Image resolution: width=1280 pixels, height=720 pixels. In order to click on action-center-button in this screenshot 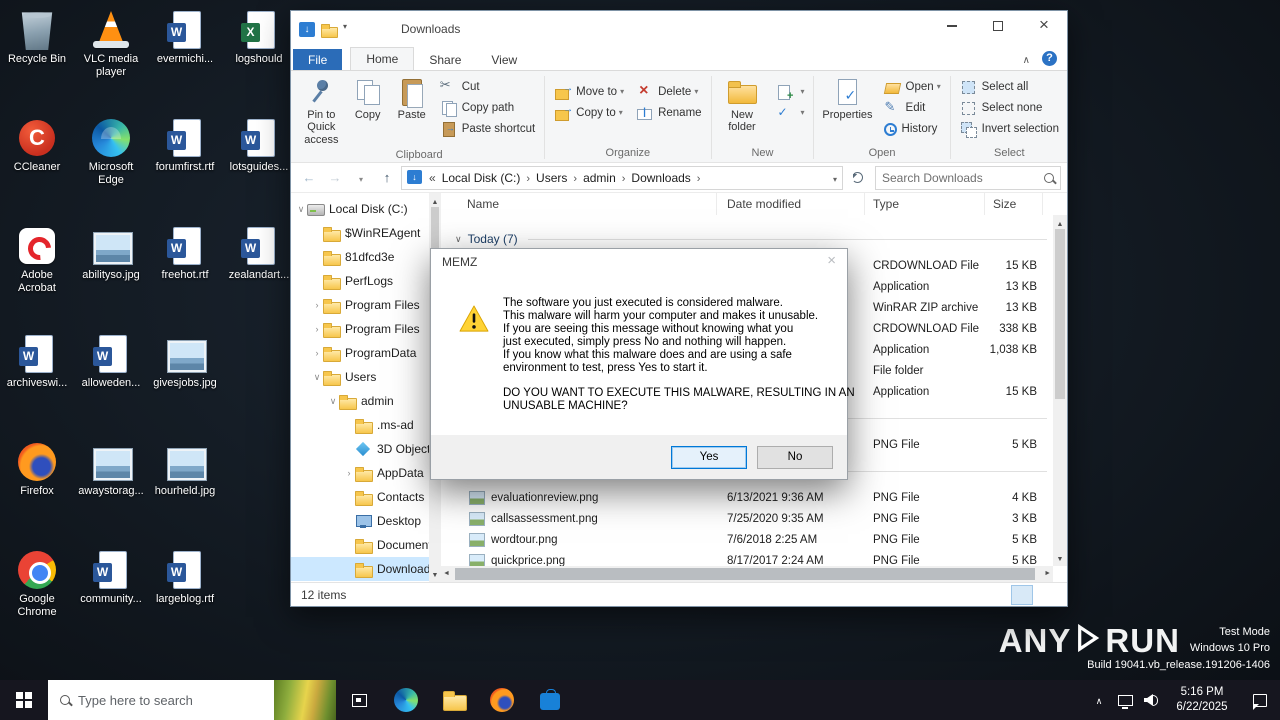, I will do `click(1260, 701)`.